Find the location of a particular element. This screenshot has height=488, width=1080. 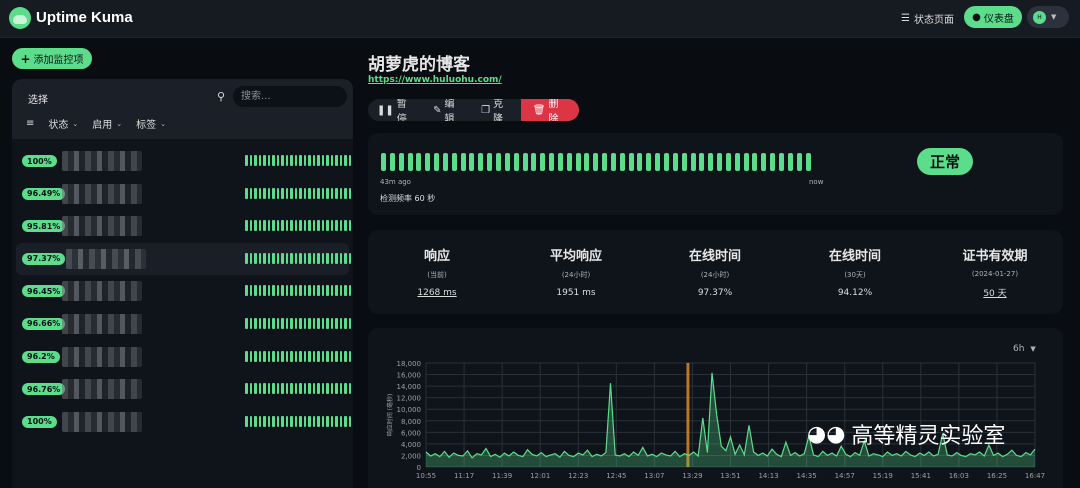

monitor-list-item: 96.66% is located at coordinates (182, 324).